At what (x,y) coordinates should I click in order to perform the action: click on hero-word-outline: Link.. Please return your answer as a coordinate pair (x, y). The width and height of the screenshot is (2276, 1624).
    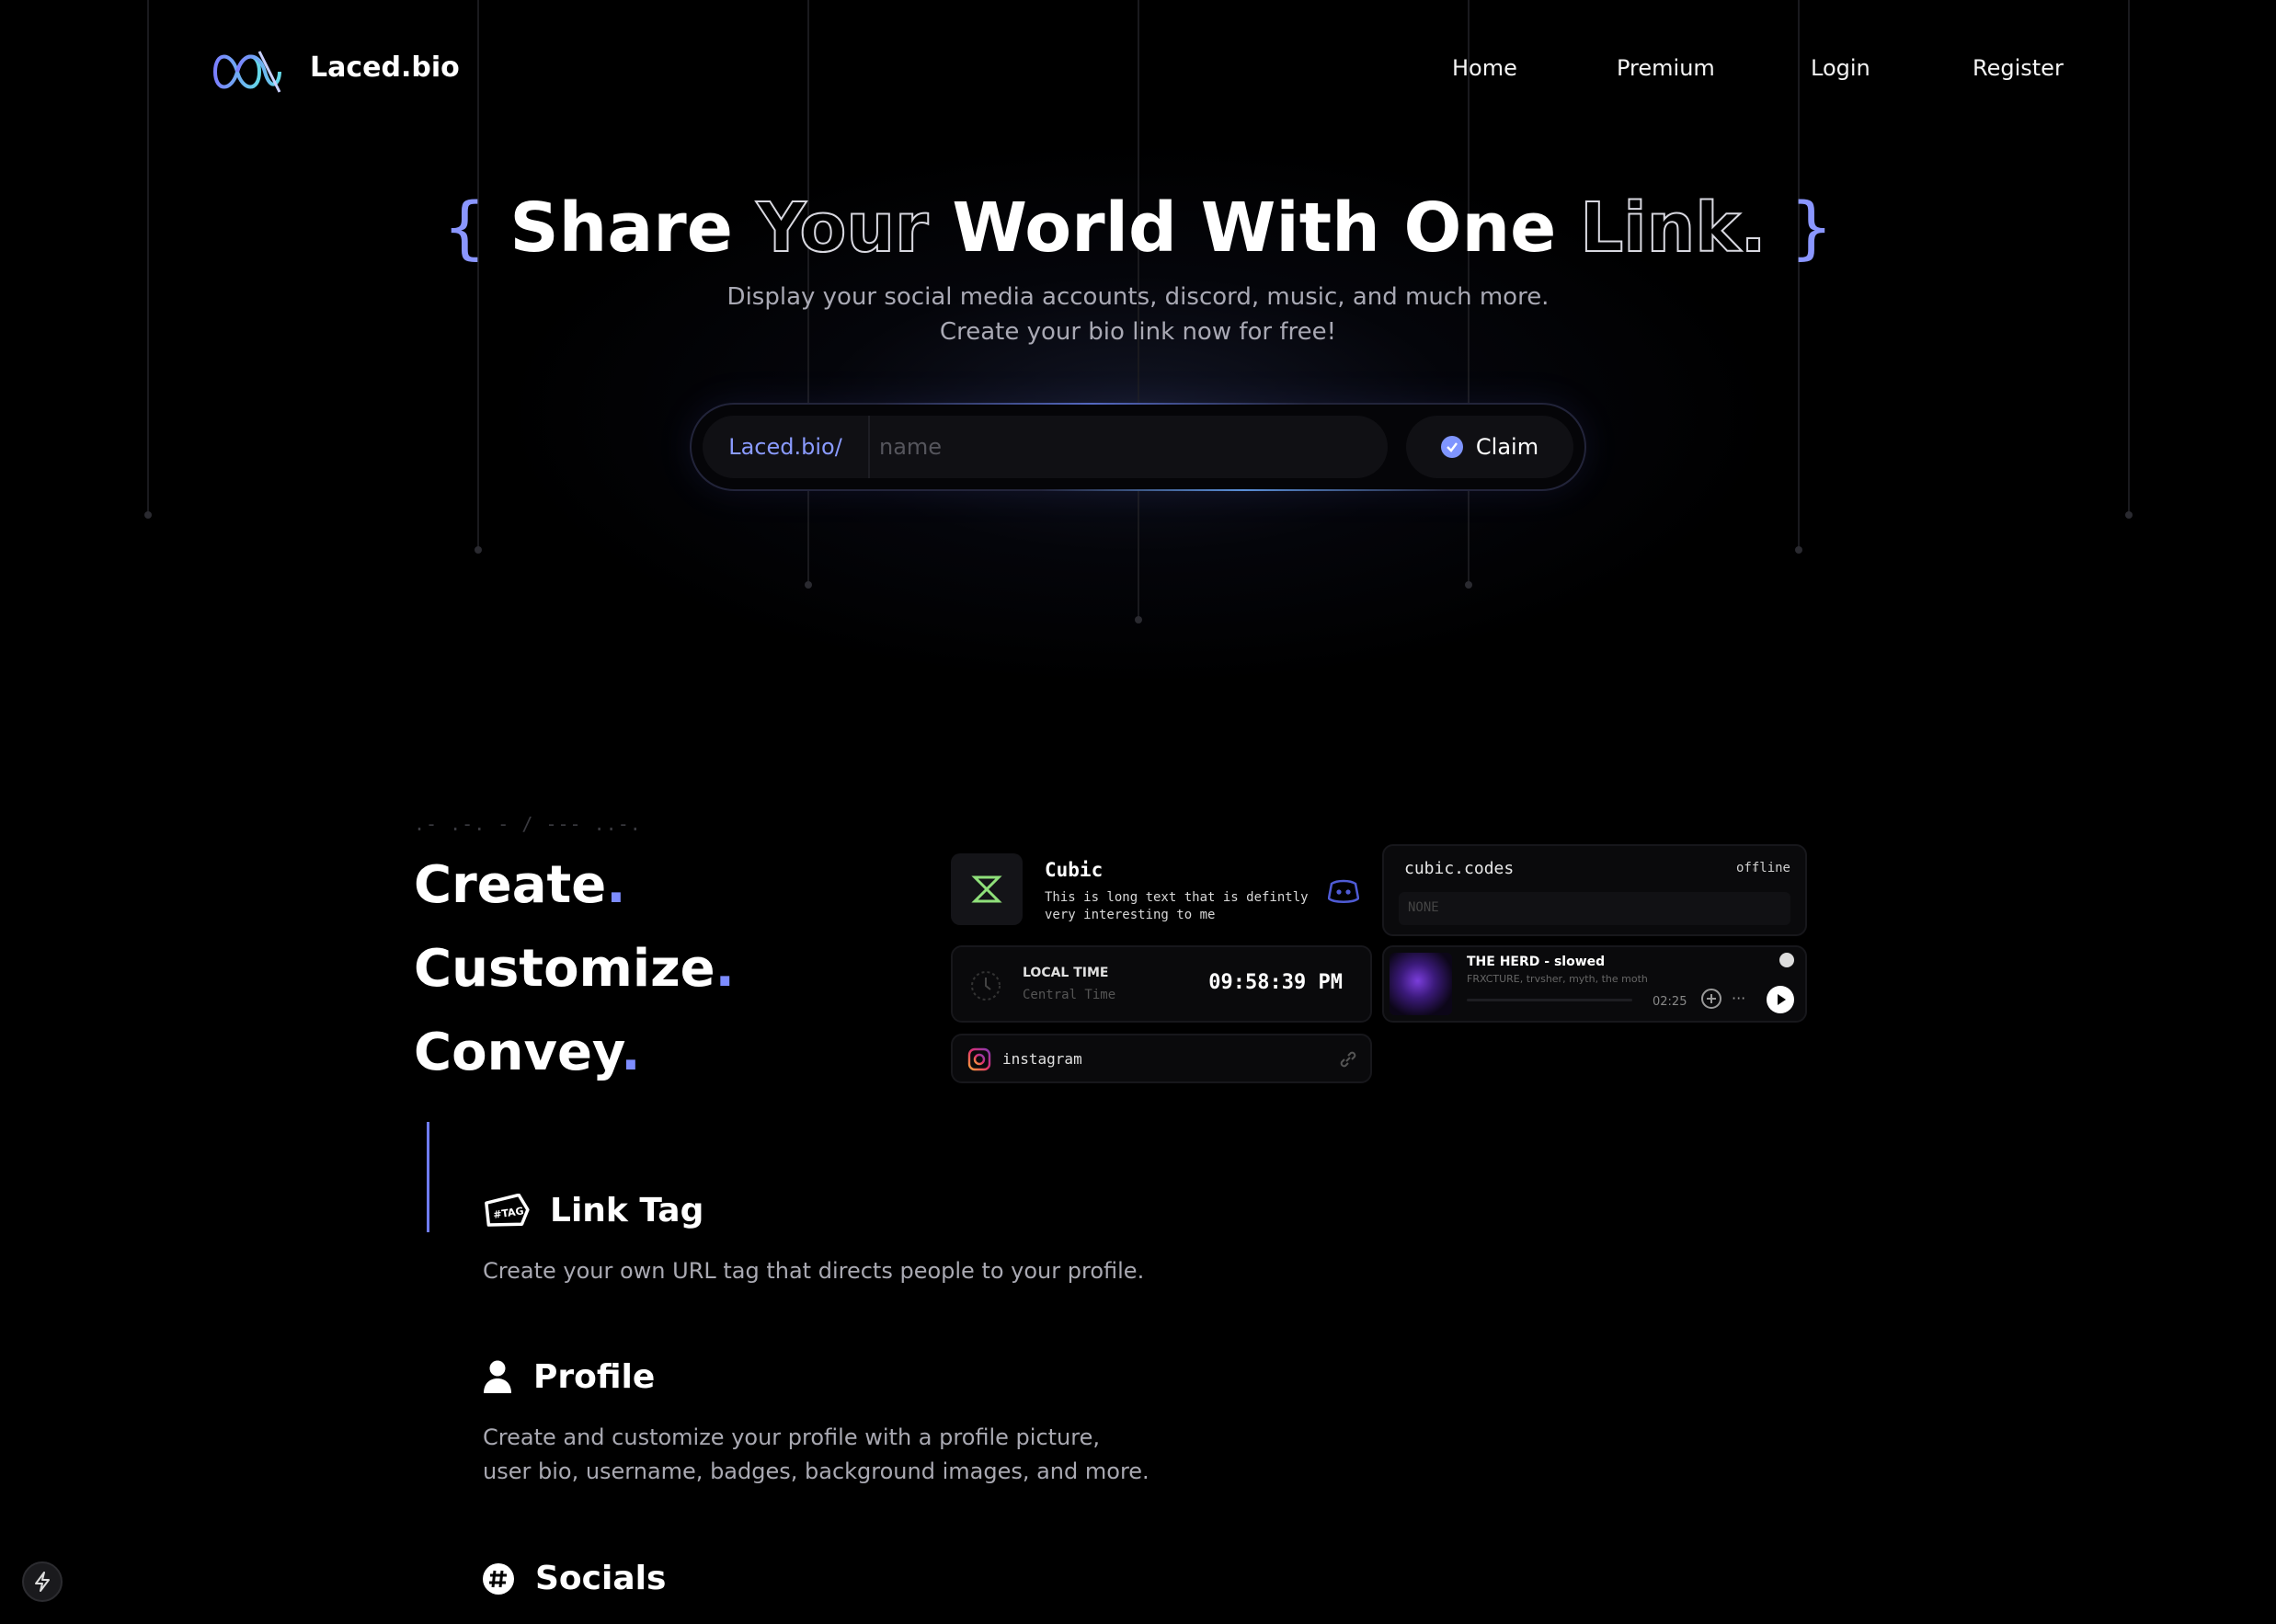
    Looking at the image, I should click on (1673, 228).